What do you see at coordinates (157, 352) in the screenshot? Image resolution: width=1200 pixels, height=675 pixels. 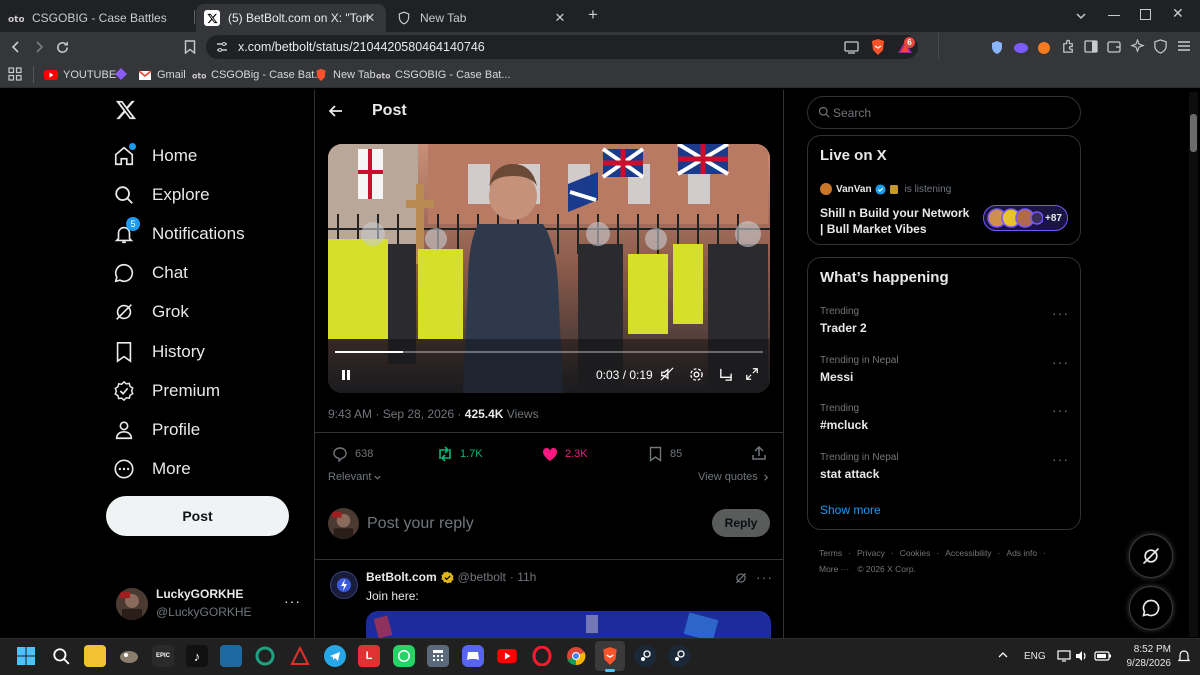 I see `nav-history: History` at bounding box center [157, 352].